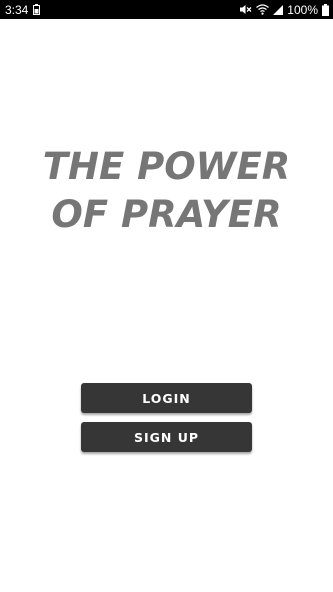  I want to click on status-bar: 3:34 100%, so click(166, 9).